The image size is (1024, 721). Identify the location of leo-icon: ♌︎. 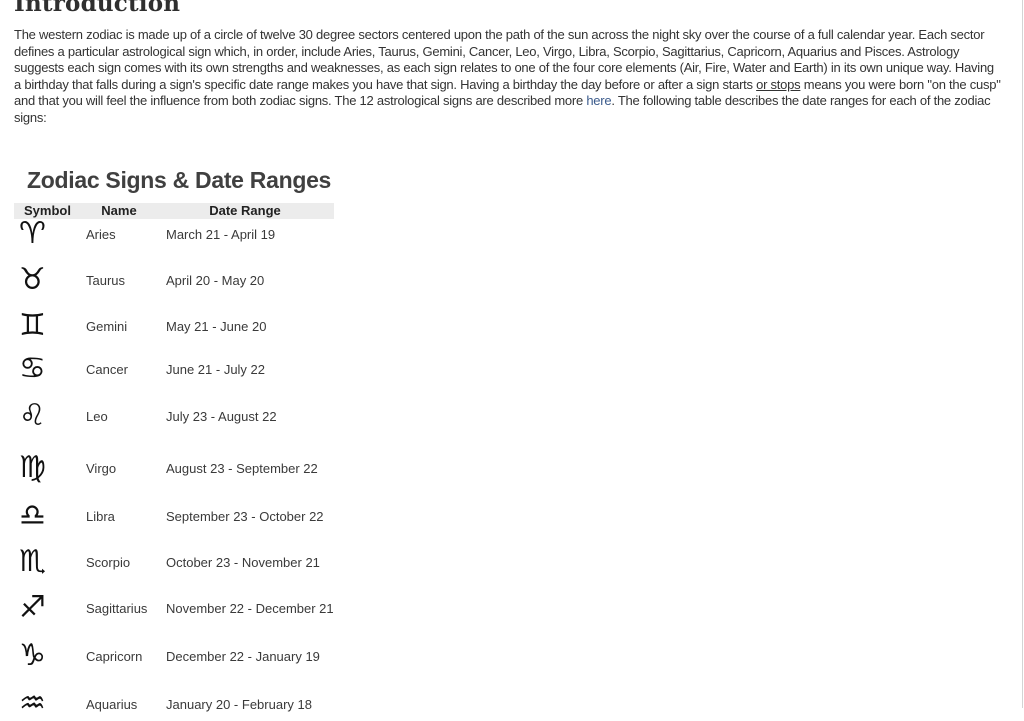
(32, 415).